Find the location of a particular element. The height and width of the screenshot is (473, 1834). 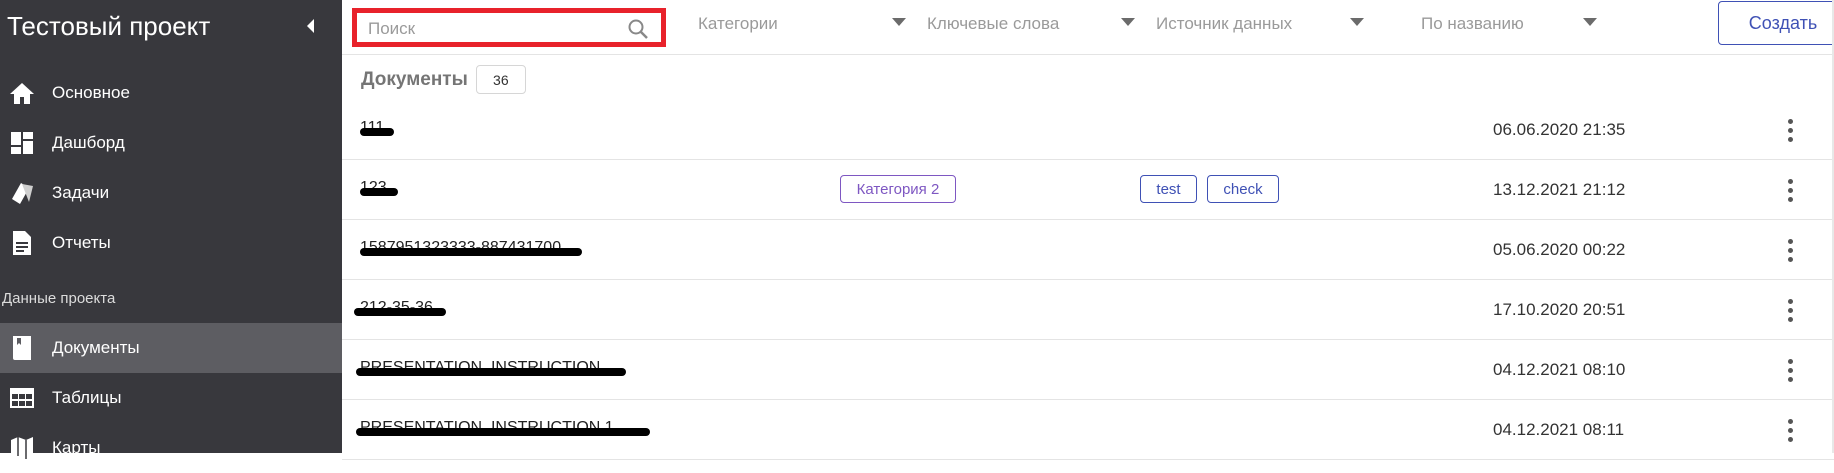

sidebar-section-title: Данные проекта is located at coordinates (59, 298).